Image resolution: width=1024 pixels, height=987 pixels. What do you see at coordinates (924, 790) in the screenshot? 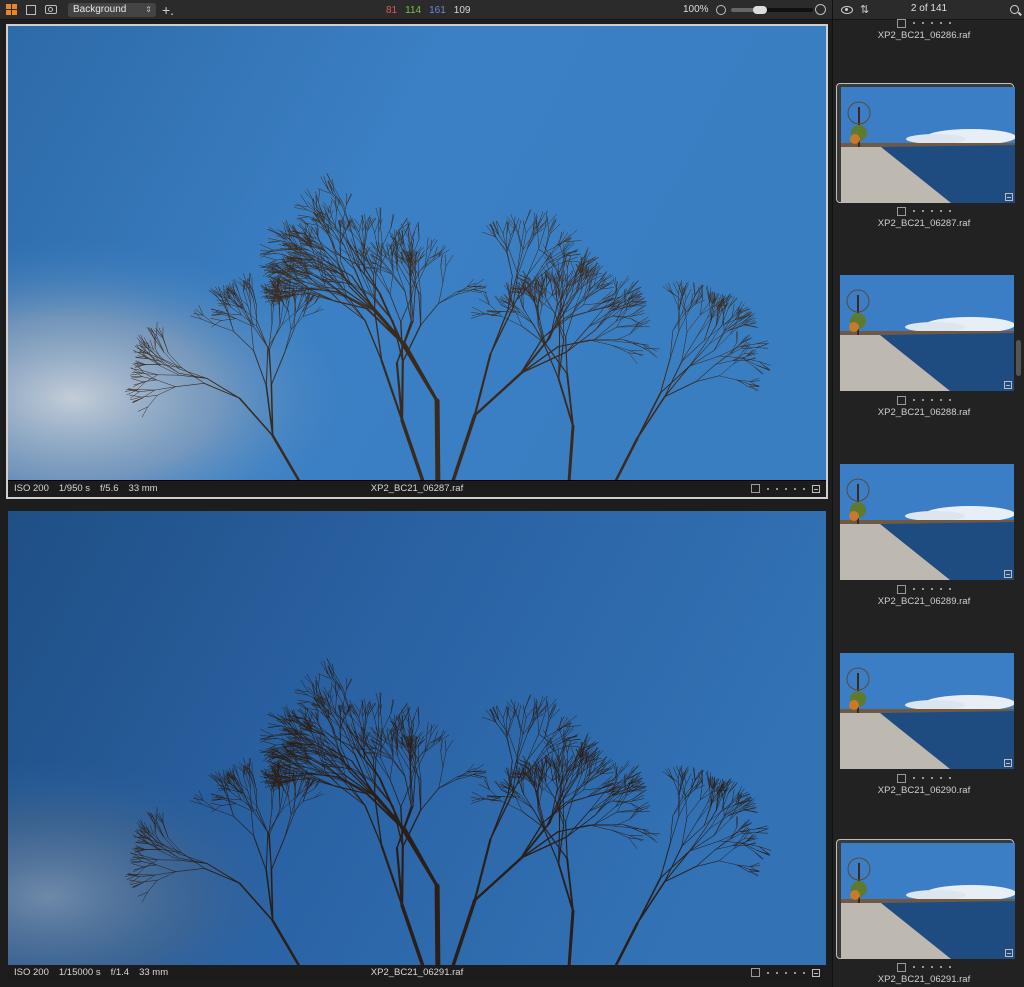
I see `thumbnail-filename: XP2_BC21_06290.raf` at bounding box center [924, 790].